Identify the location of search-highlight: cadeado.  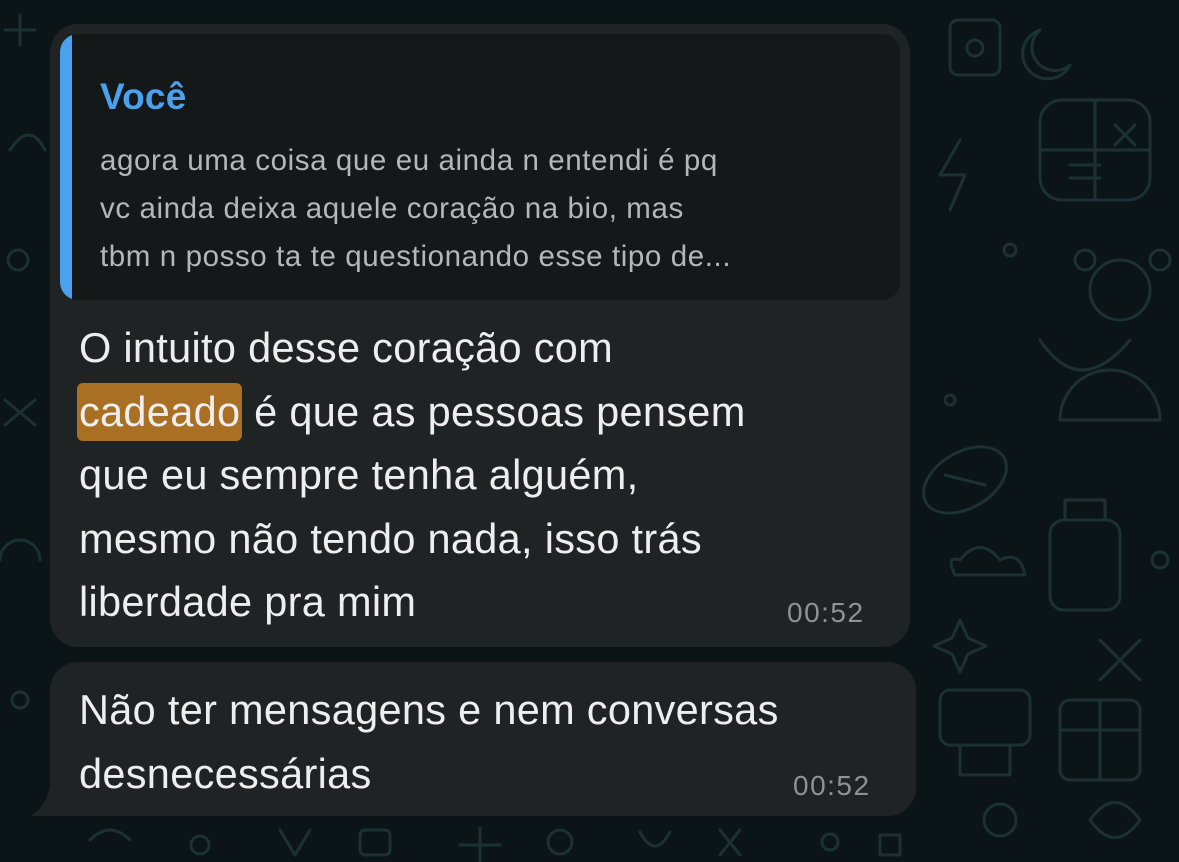
(160, 411).